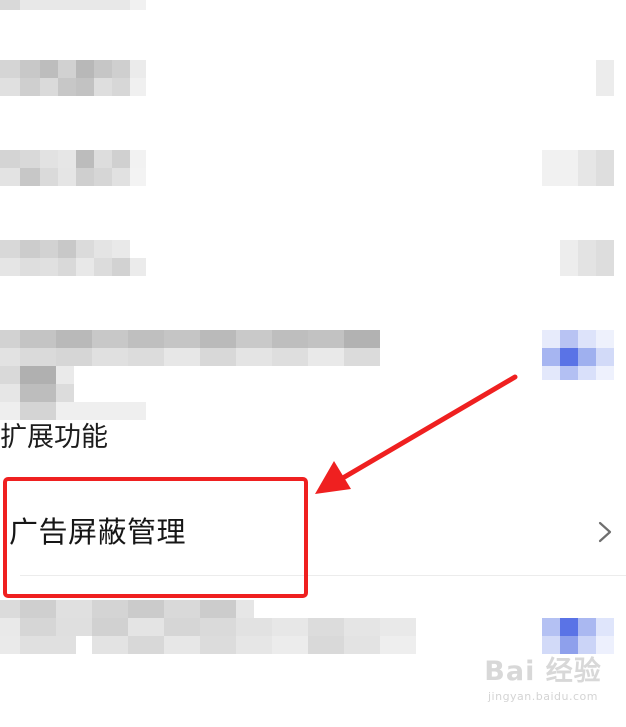 The image size is (626, 727). Describe the element at coordinates (605, 532) in the screenshot. I see `chevron-right-icon` at that location.